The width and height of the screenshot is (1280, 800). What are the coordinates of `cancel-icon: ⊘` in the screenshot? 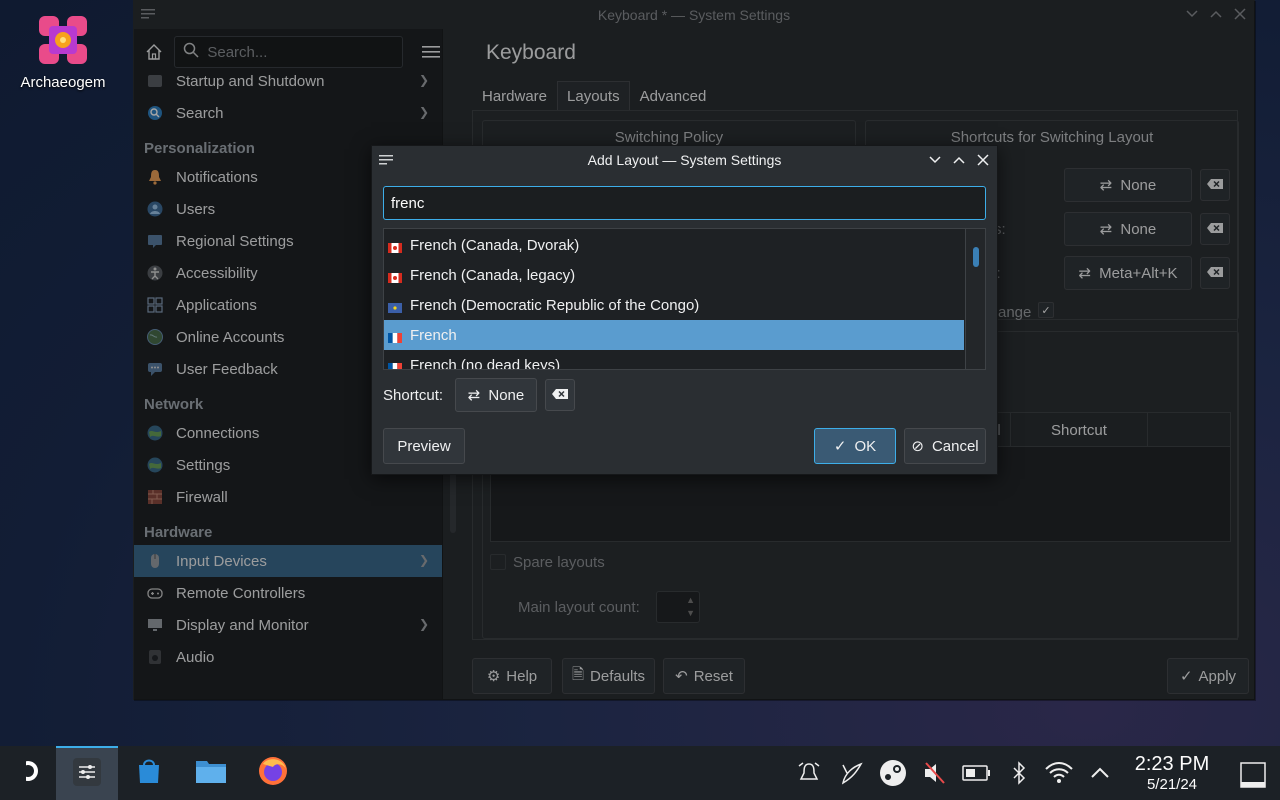 It's located at (917, 446).